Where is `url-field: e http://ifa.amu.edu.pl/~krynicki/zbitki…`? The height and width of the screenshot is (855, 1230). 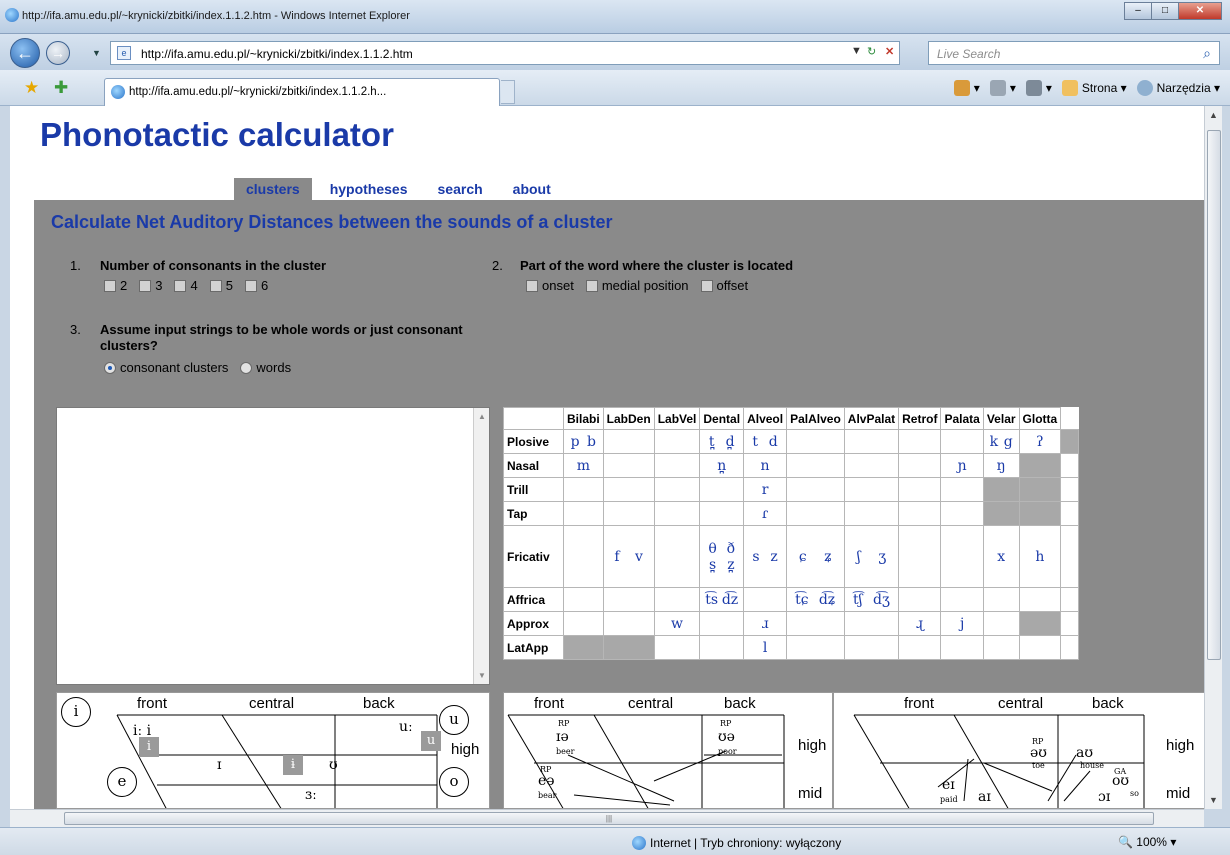 url-field: e http://ifa.amu.edu.pl/~krynicki/zbitki… is located at coordinates (505, 53).